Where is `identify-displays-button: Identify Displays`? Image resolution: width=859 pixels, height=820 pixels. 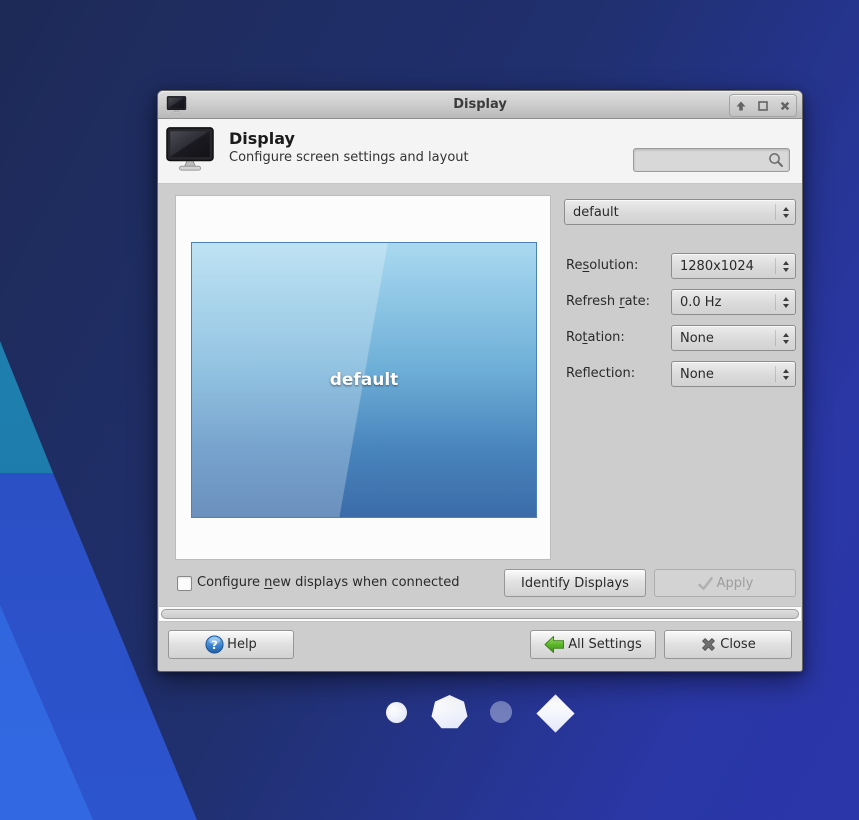 identify-displays-button: Identify Displays is located at coordinates (575, 583).